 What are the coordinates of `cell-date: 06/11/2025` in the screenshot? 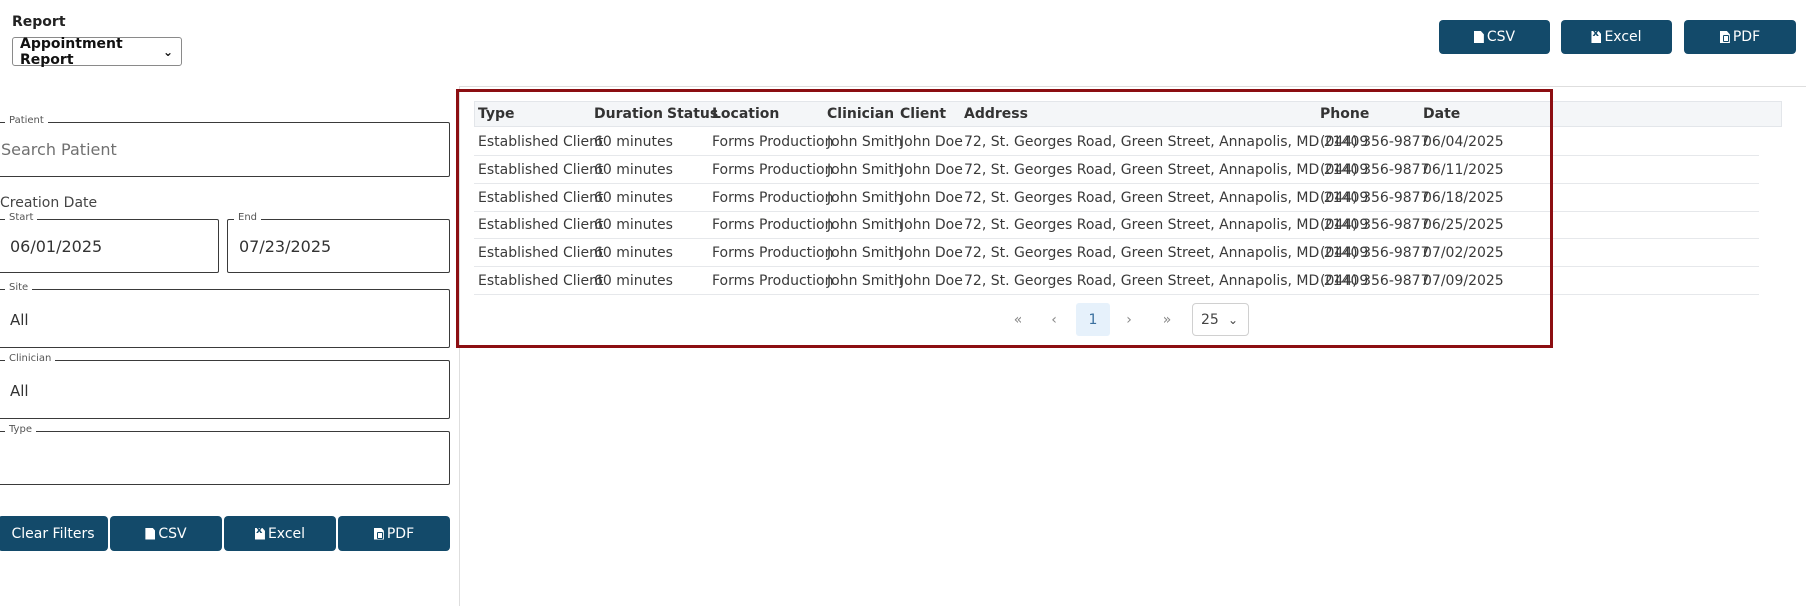 It's located at (1463, 169).